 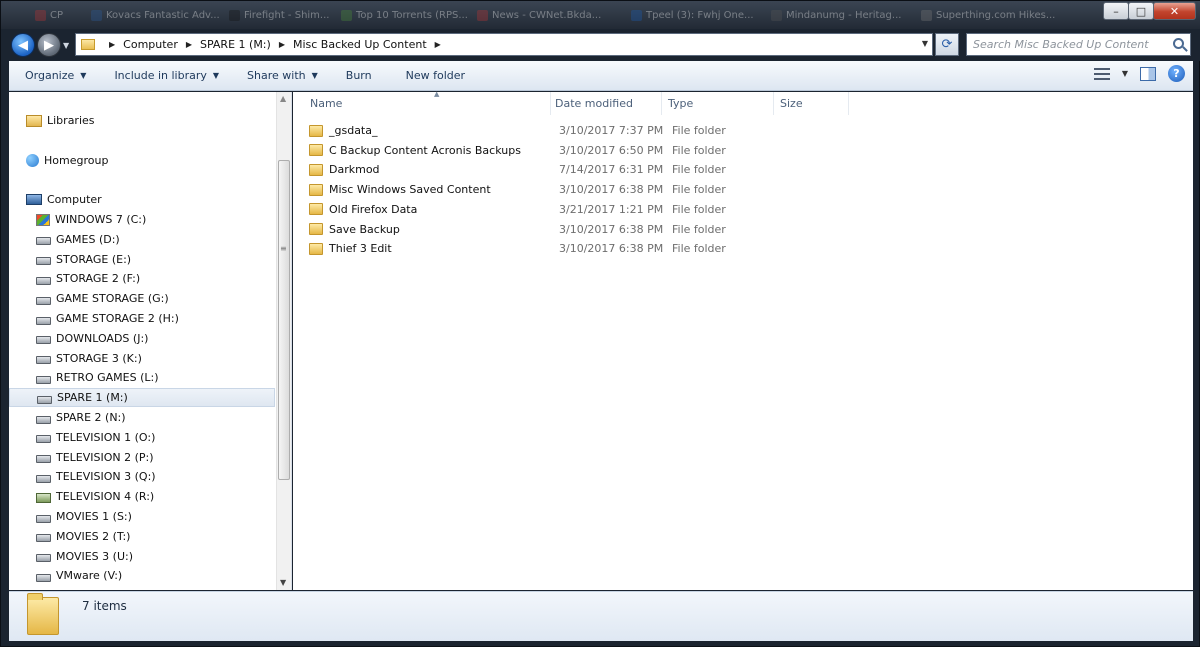 What do you see at coordinates (326, 103) in the screenshot?
I see `column-label: Name` at bounding box center [326, 103].